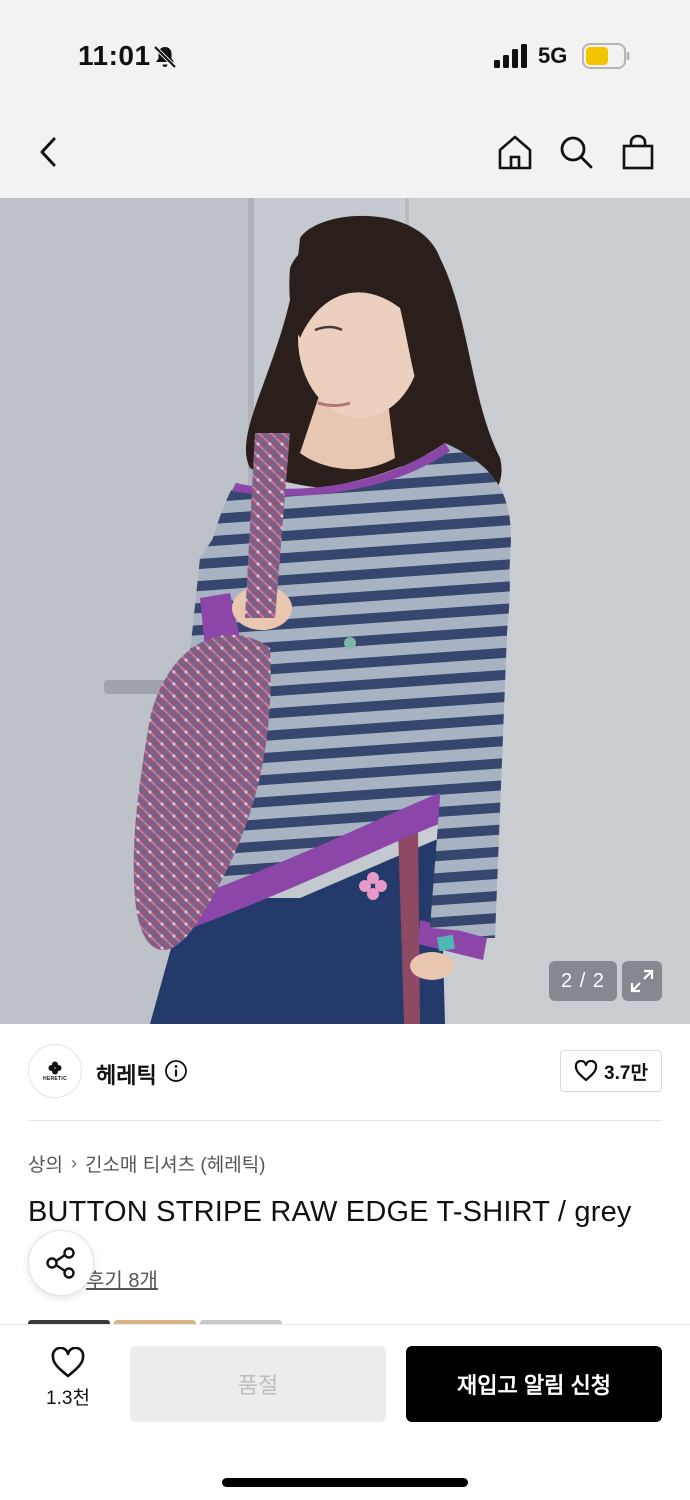  I want to click on back-chevron-icon, so click(48, 152).